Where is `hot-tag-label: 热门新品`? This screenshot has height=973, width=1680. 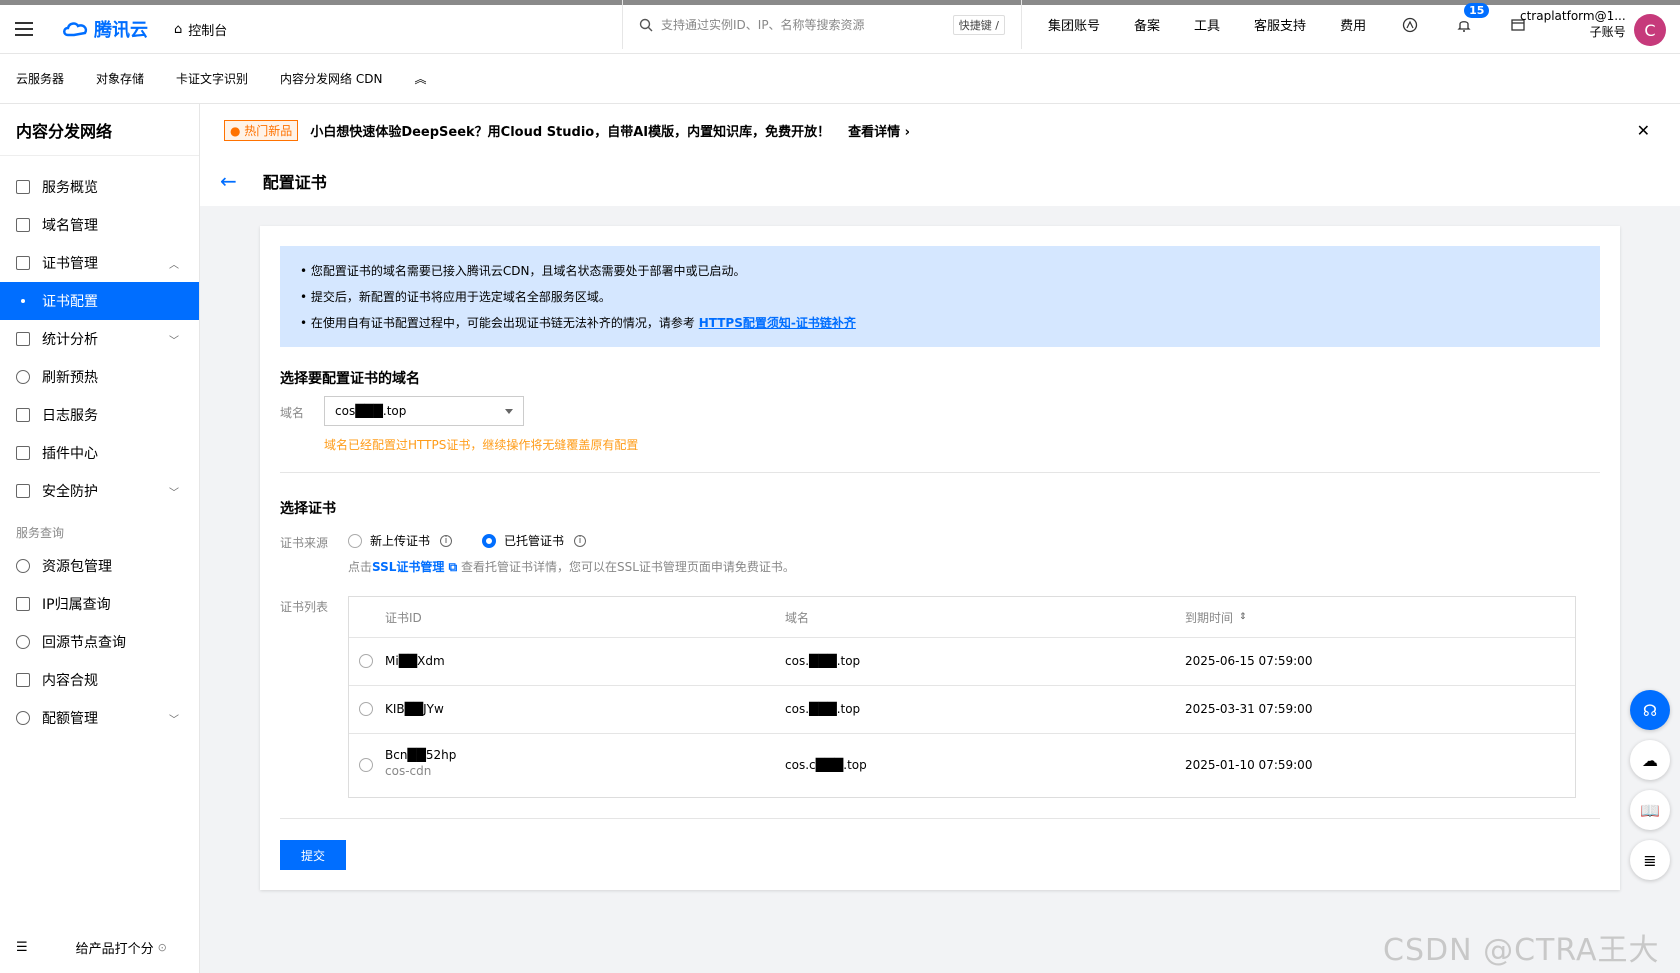 hot-tag-label: 热门新品 is located at coordinates (268, 130).